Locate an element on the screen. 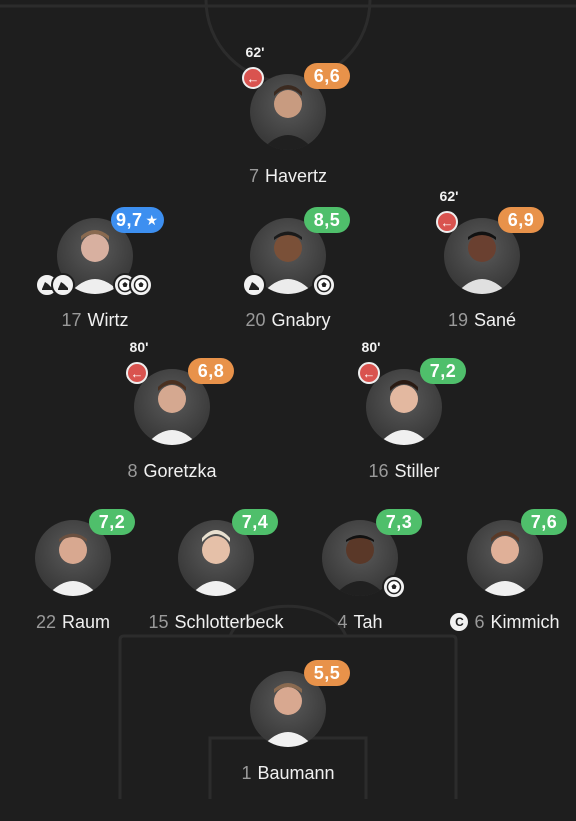 This screenshot has width=576, height=821. player-havertz: 62' ← 6,6 7 Havertz is located at coordinates (288, 134).